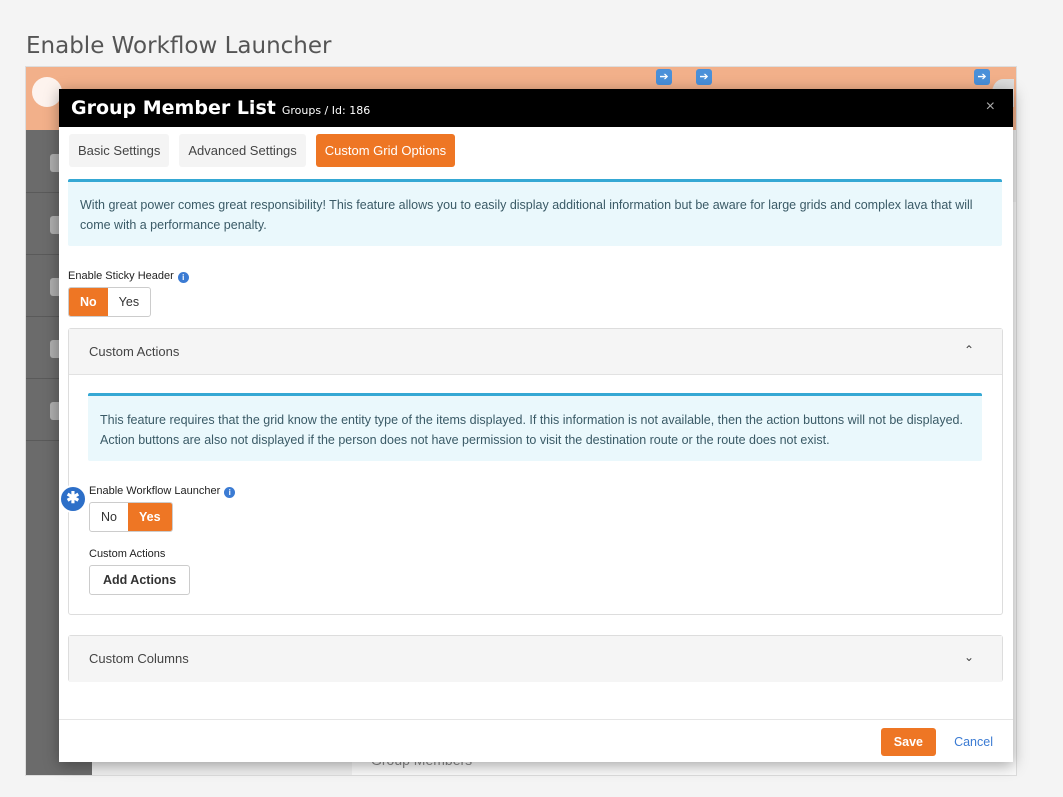 This screenshot has width=1063, height=797. Describe the element at coordinates (242, 150) in the screenshot. I see `tab-advanced-settings: Advanced Settings` at that location.